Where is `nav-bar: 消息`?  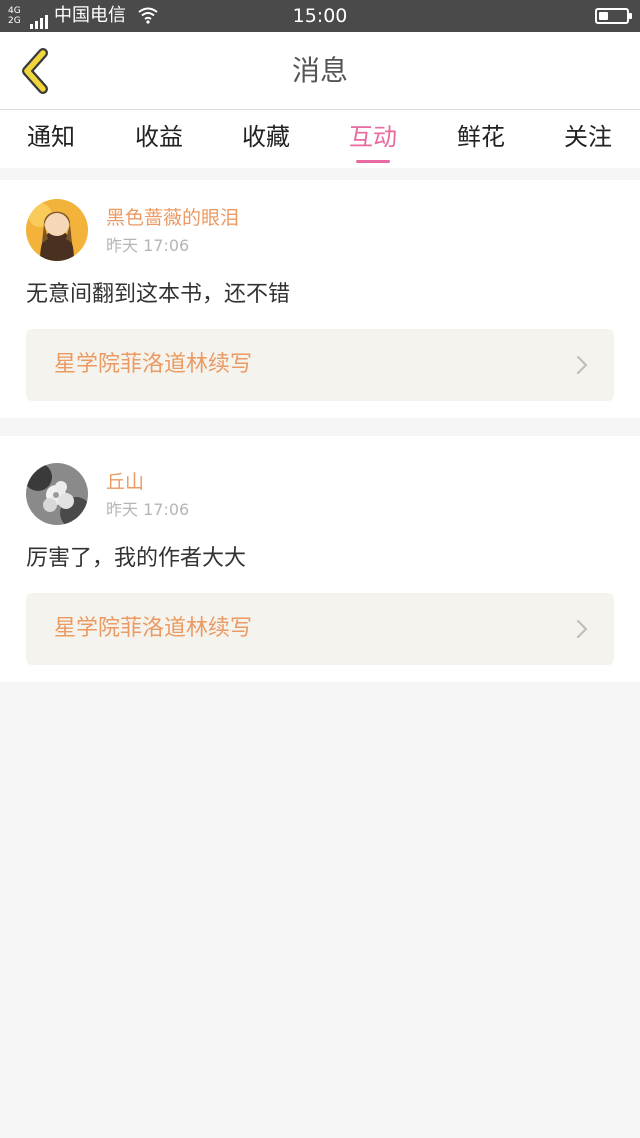 nav-bar: 消息 is located at coordinates (320, 71).